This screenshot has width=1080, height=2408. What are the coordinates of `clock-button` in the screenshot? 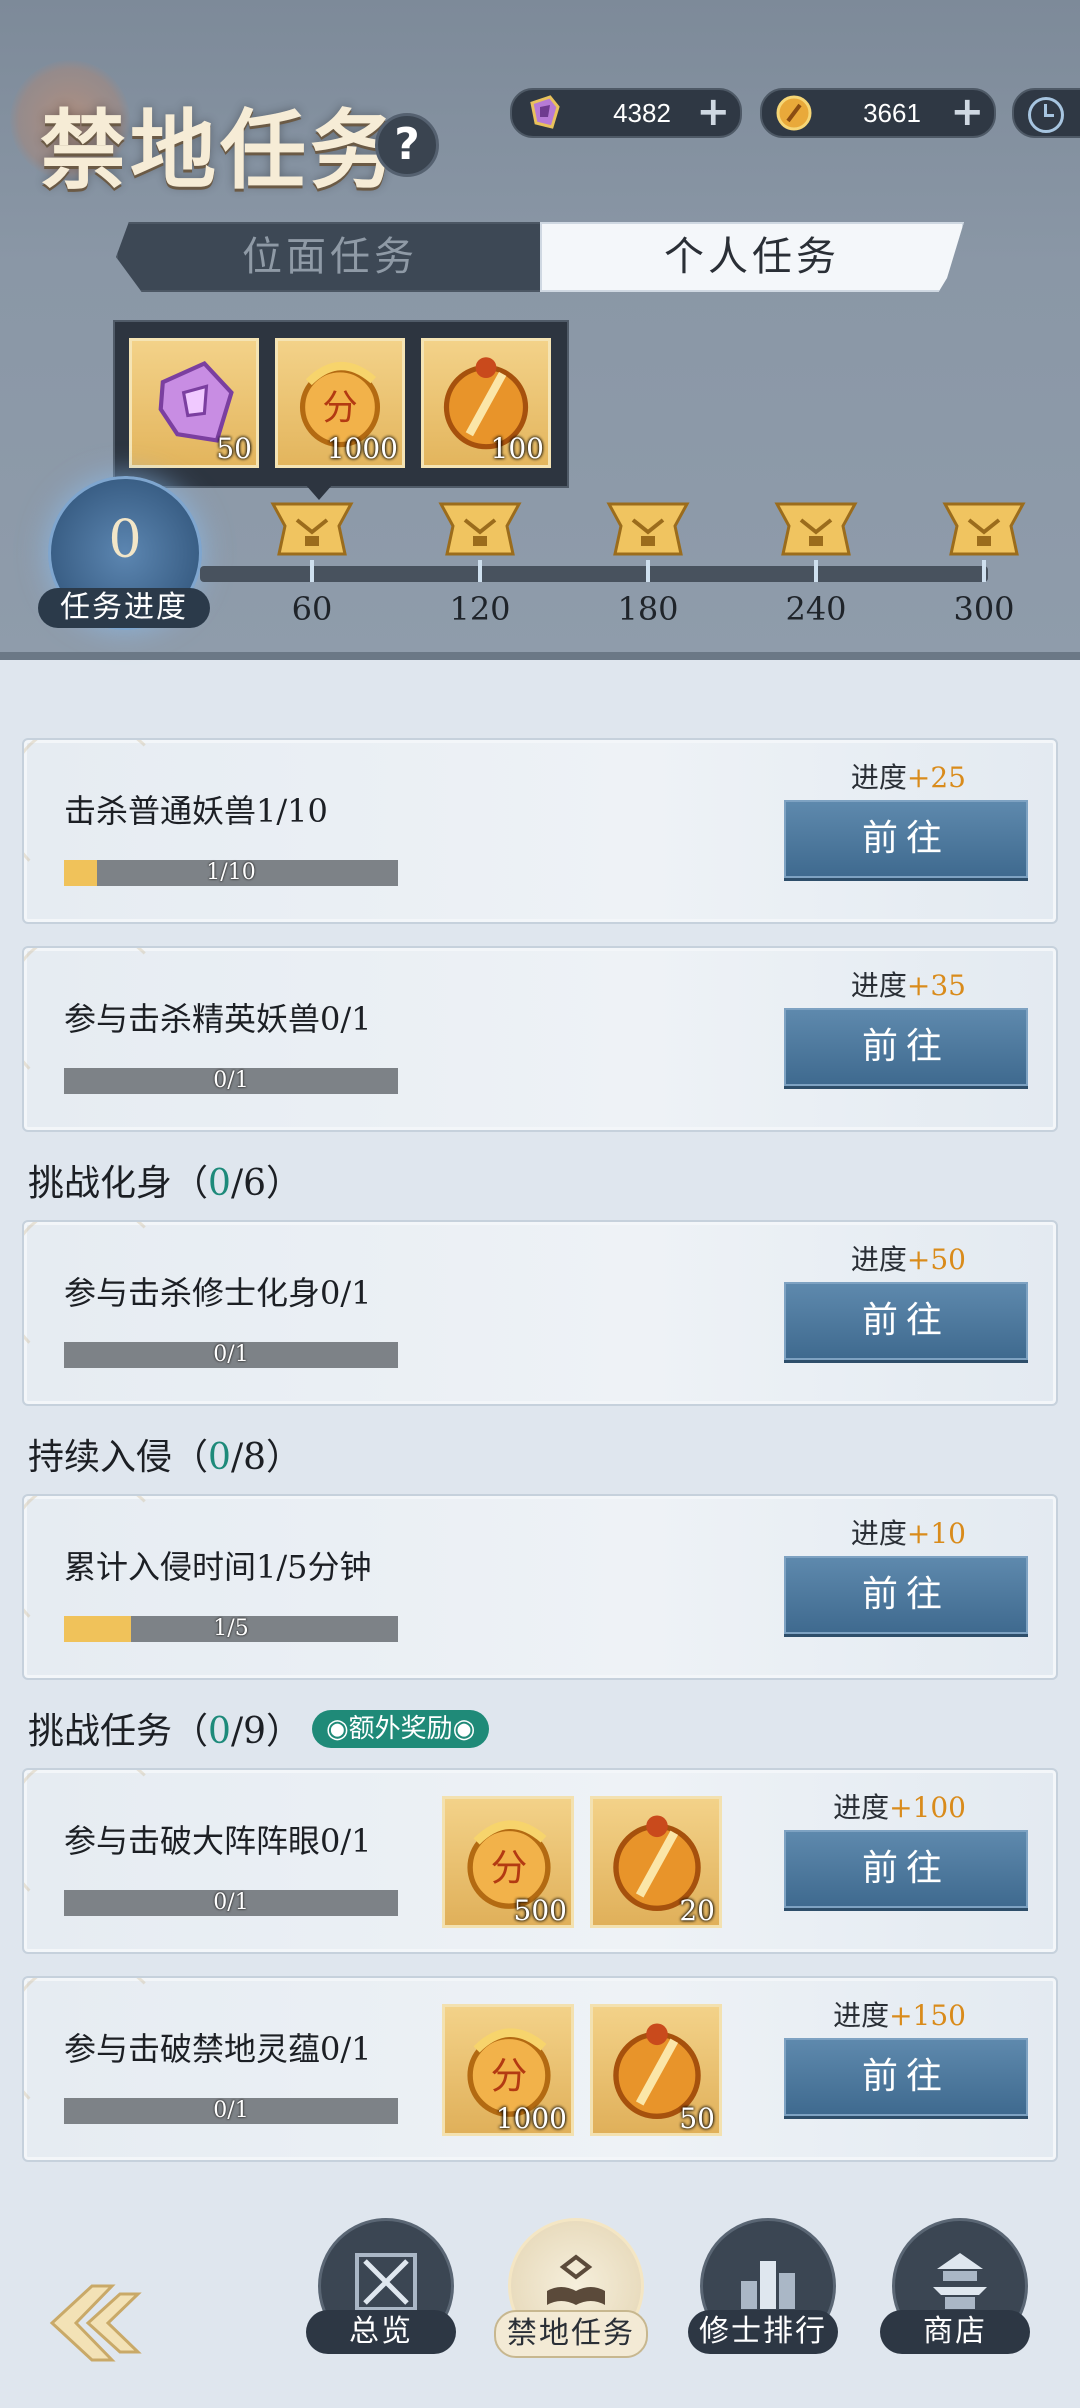 It's located at (1046, 113).